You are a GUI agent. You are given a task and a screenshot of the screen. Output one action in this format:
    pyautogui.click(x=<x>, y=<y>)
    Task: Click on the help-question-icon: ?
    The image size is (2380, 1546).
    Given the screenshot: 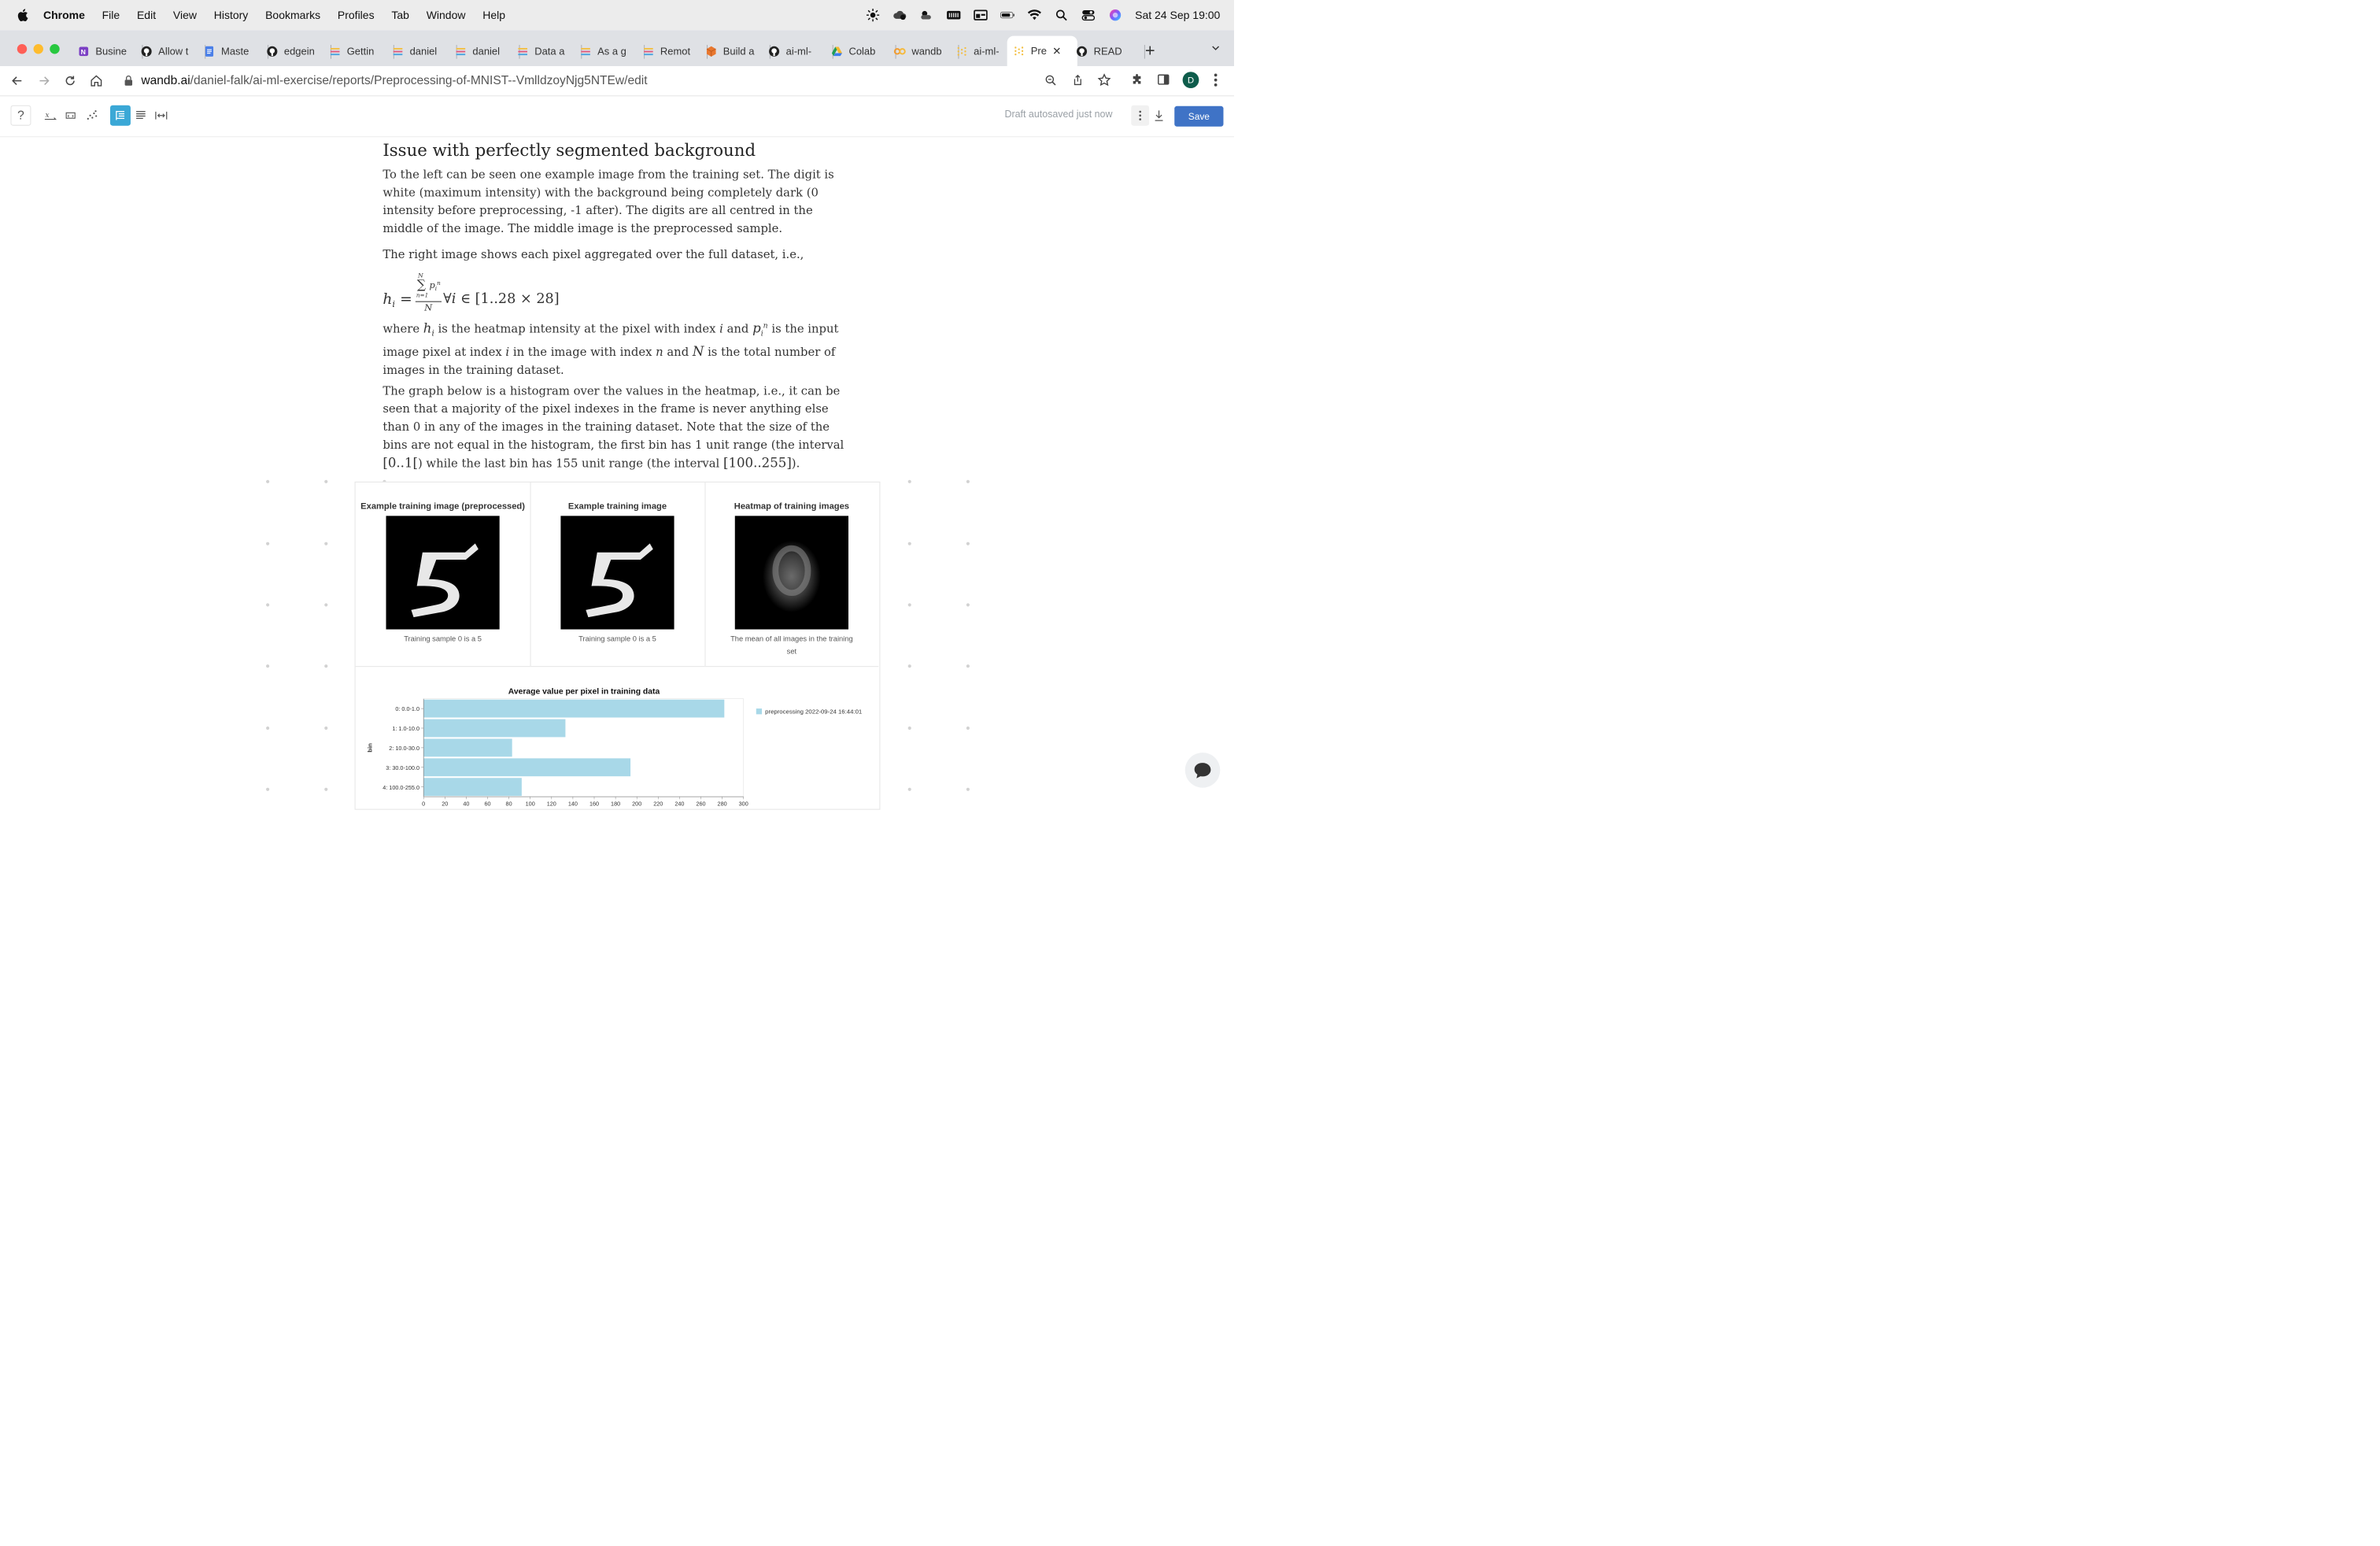 What is the action you would take?
    pyautogui.click(x=20, y=116)
    